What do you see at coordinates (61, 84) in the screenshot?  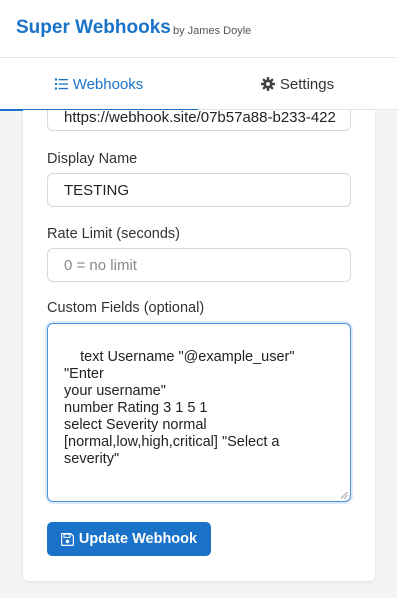 I see `list-icon` at bounding box center [61, 84].